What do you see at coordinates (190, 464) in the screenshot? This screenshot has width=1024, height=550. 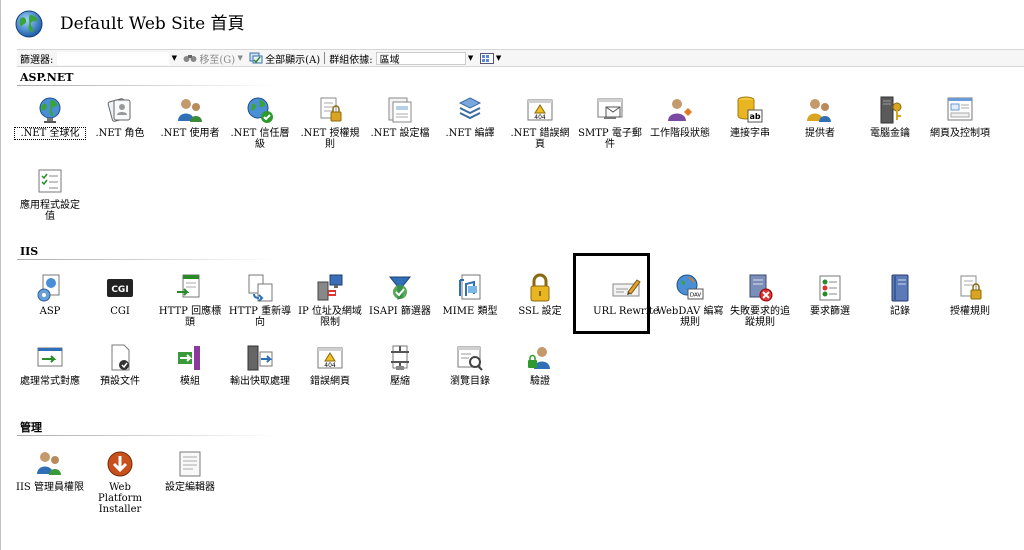 I see `configuration-editor-icon` at bounding box center [190, 464].